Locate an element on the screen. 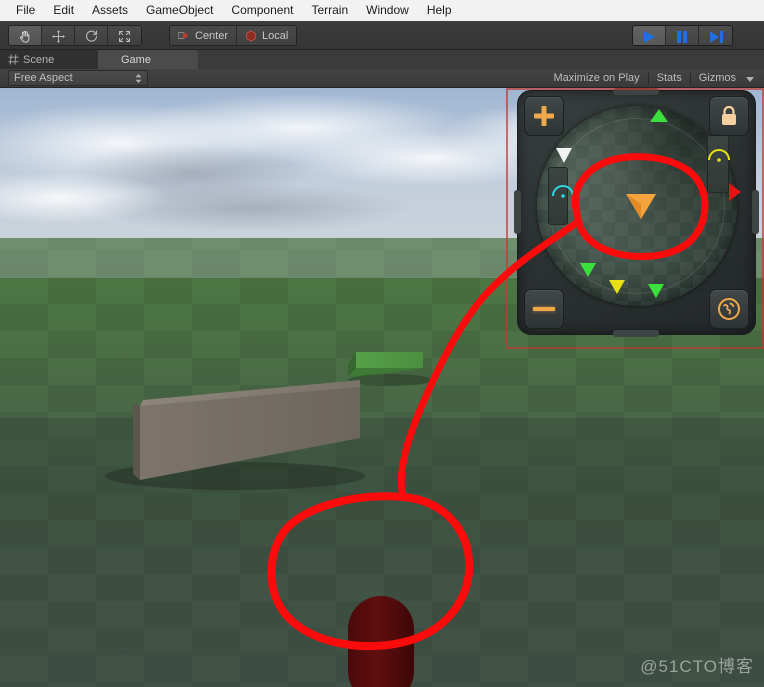 This screenshot has height=687, width=764. move-tool-button is located at coordinates (58, 35).